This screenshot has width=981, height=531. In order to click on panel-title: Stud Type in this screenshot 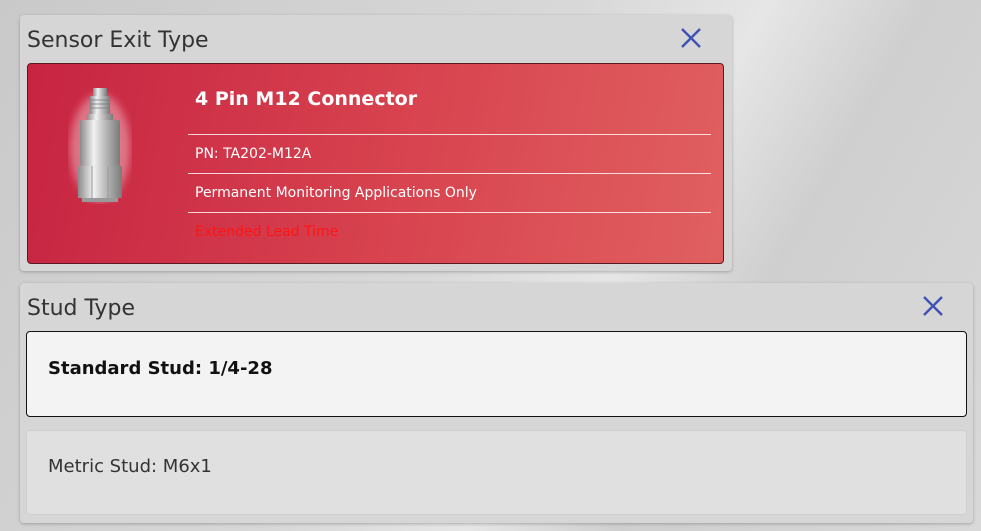, I will do `click(81, 308)`.